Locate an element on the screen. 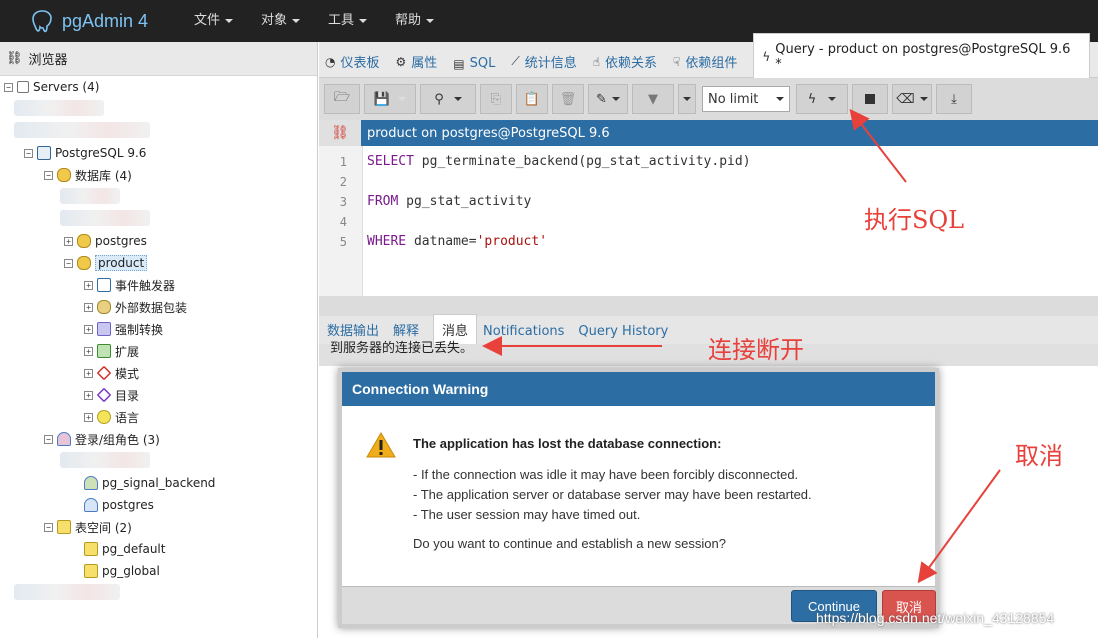 This screenshot has width=1098, height=638. annotation-cancel: 取消 is located at coordinates (1039, 456).